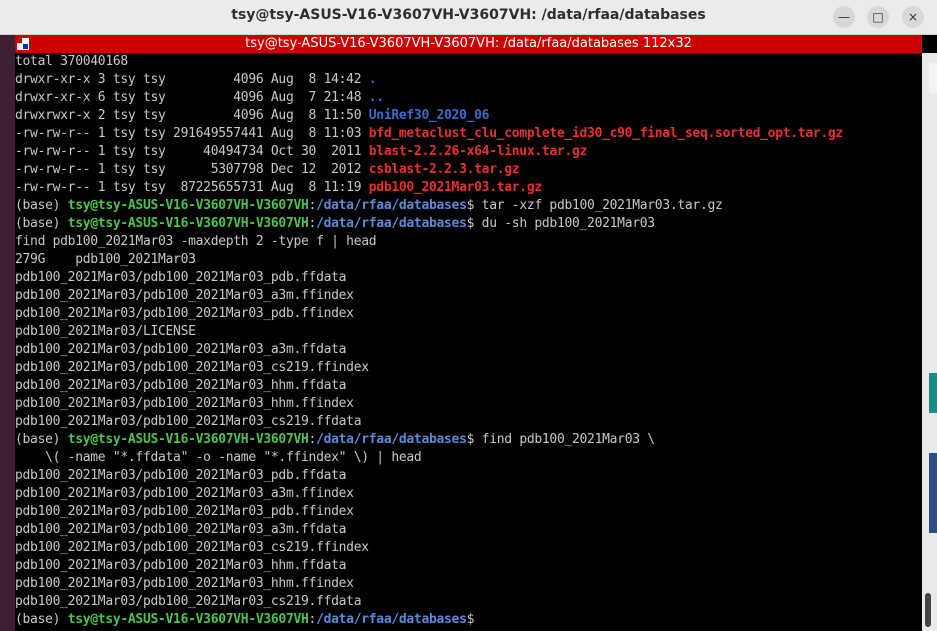 This screenshot has height=631, width=937. What do you see at coordinates (372, 79) in the screenshot?
I see `ls-name-dir: .` at bounding box center [372, 79].